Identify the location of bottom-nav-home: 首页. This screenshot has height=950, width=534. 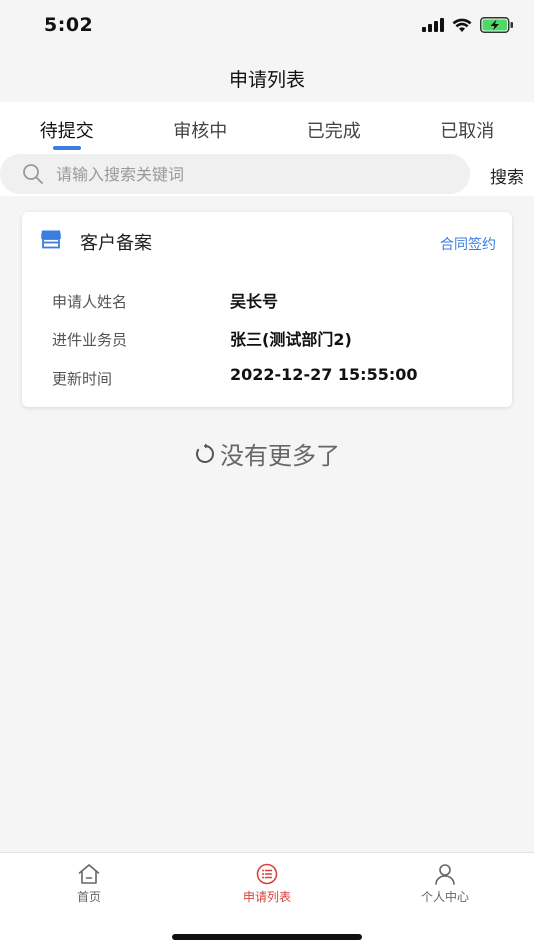
(89, 884).